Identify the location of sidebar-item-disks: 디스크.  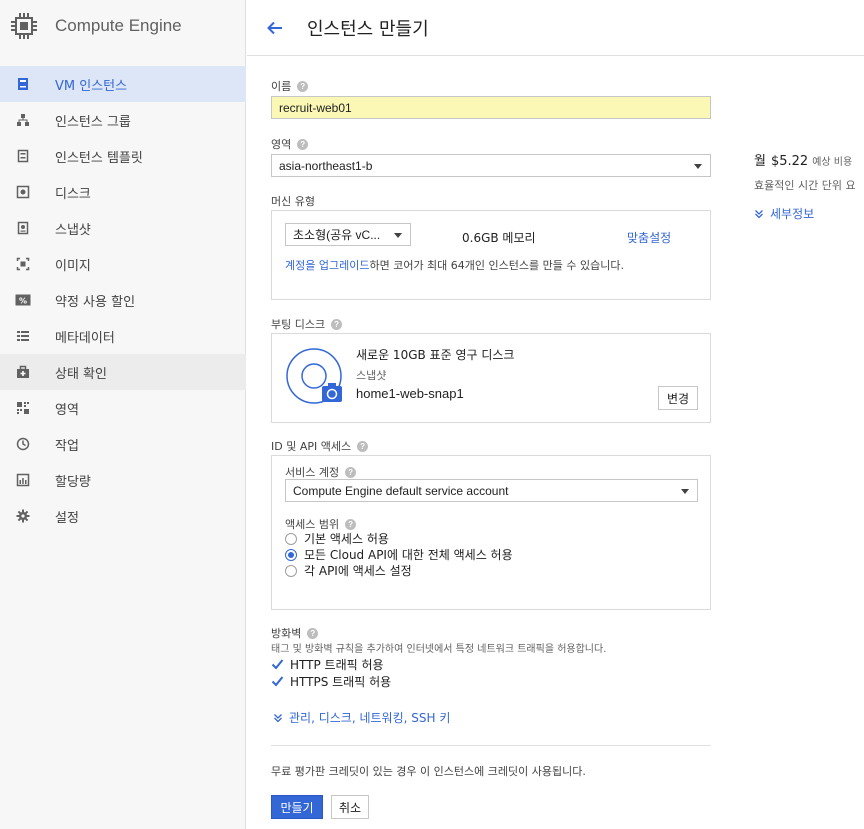
(123, 192).